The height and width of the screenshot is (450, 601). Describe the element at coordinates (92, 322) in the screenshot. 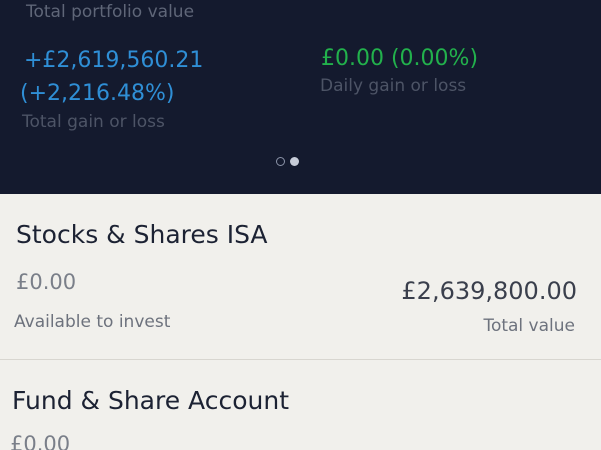

I see `available-to-invest-label: Available to invest` at that location.